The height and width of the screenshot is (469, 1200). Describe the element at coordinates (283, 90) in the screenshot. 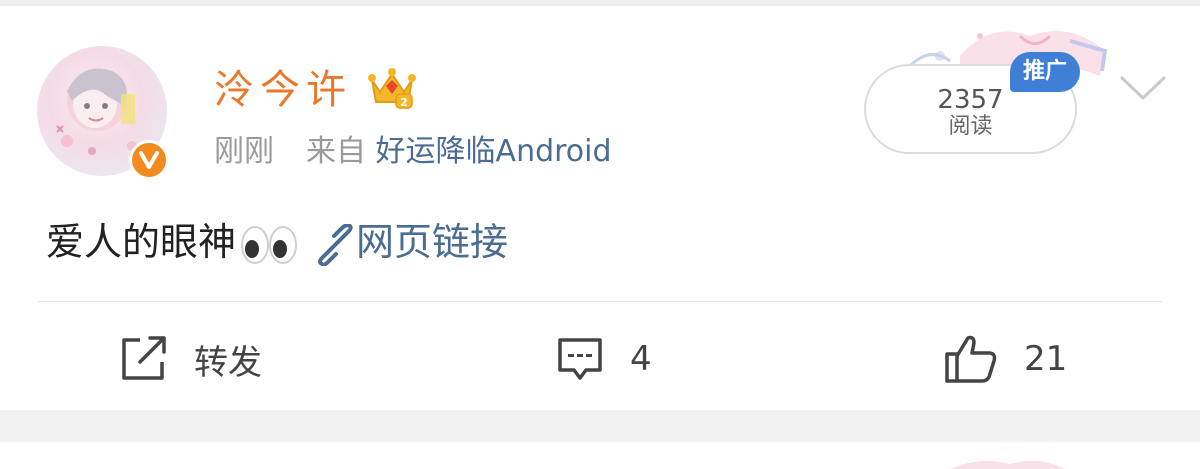

I see `author-name: 泠今许` at that location.